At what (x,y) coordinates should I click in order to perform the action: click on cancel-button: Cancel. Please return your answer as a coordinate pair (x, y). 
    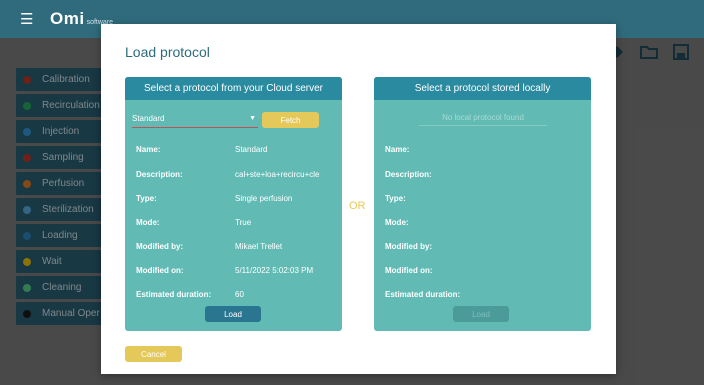
    Looking at the image, I should click on (153, 354).